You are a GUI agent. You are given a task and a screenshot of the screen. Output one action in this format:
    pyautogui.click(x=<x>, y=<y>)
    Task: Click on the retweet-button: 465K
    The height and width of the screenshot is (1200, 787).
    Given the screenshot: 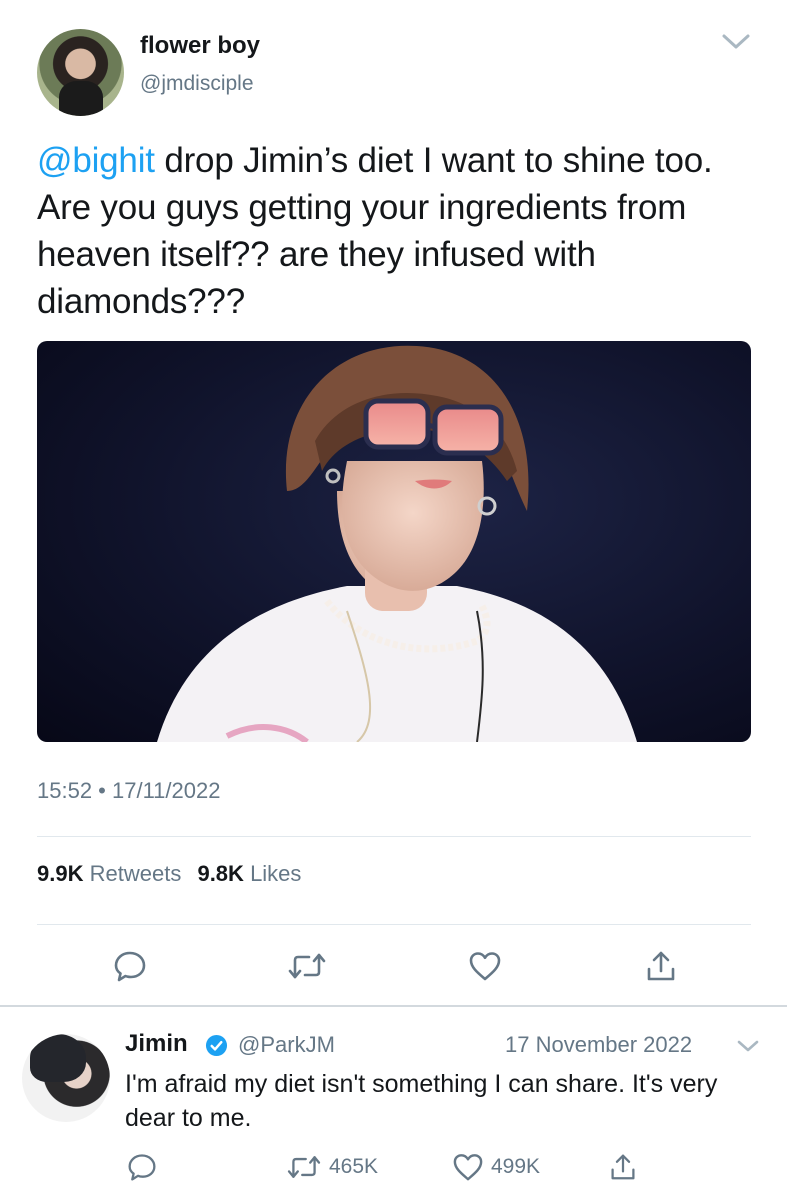 What is the action you would take?
    pyautogui.click(x=332, y=1167)
    